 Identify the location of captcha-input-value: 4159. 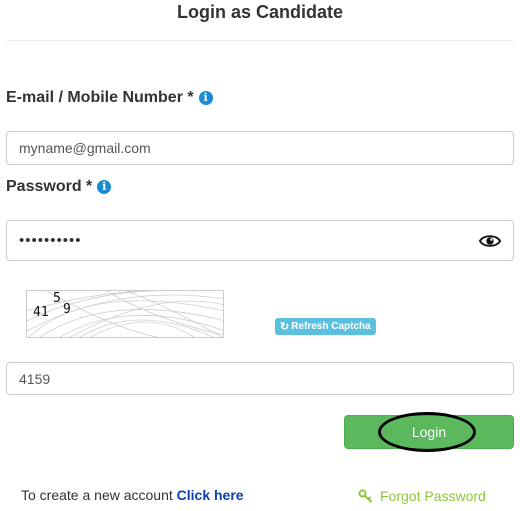
(35, 378).